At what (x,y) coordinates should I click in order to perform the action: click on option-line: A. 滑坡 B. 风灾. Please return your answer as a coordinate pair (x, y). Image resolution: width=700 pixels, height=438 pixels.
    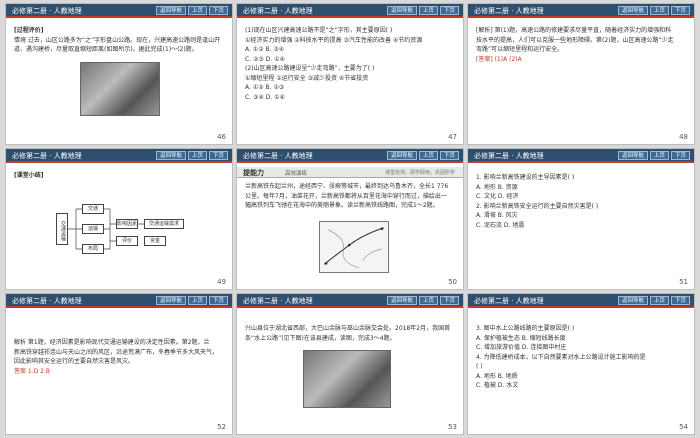
    Looking at the image, I should click on (497, 215).